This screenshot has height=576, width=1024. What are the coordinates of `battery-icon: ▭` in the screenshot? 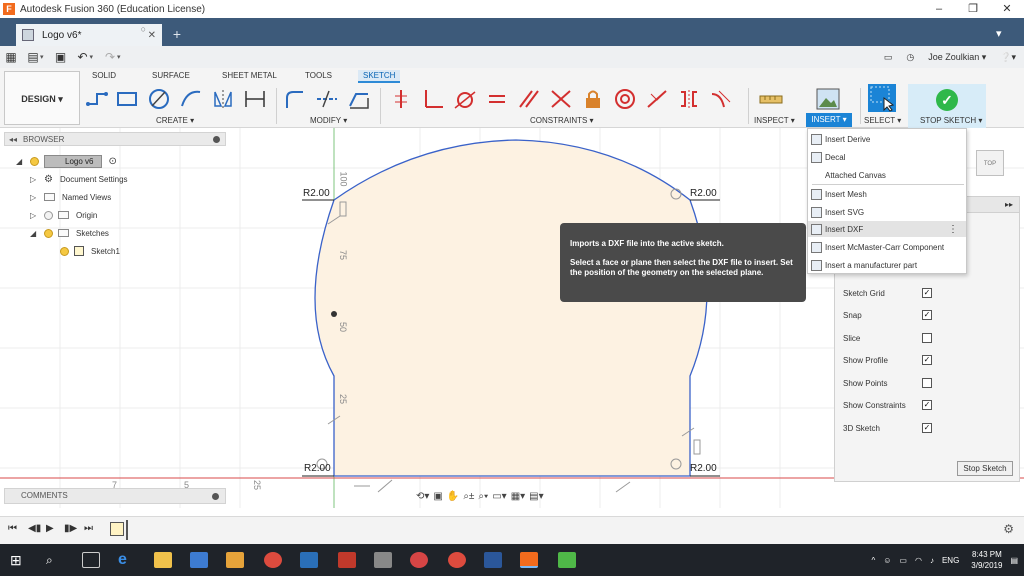 It's located at (903, 560).